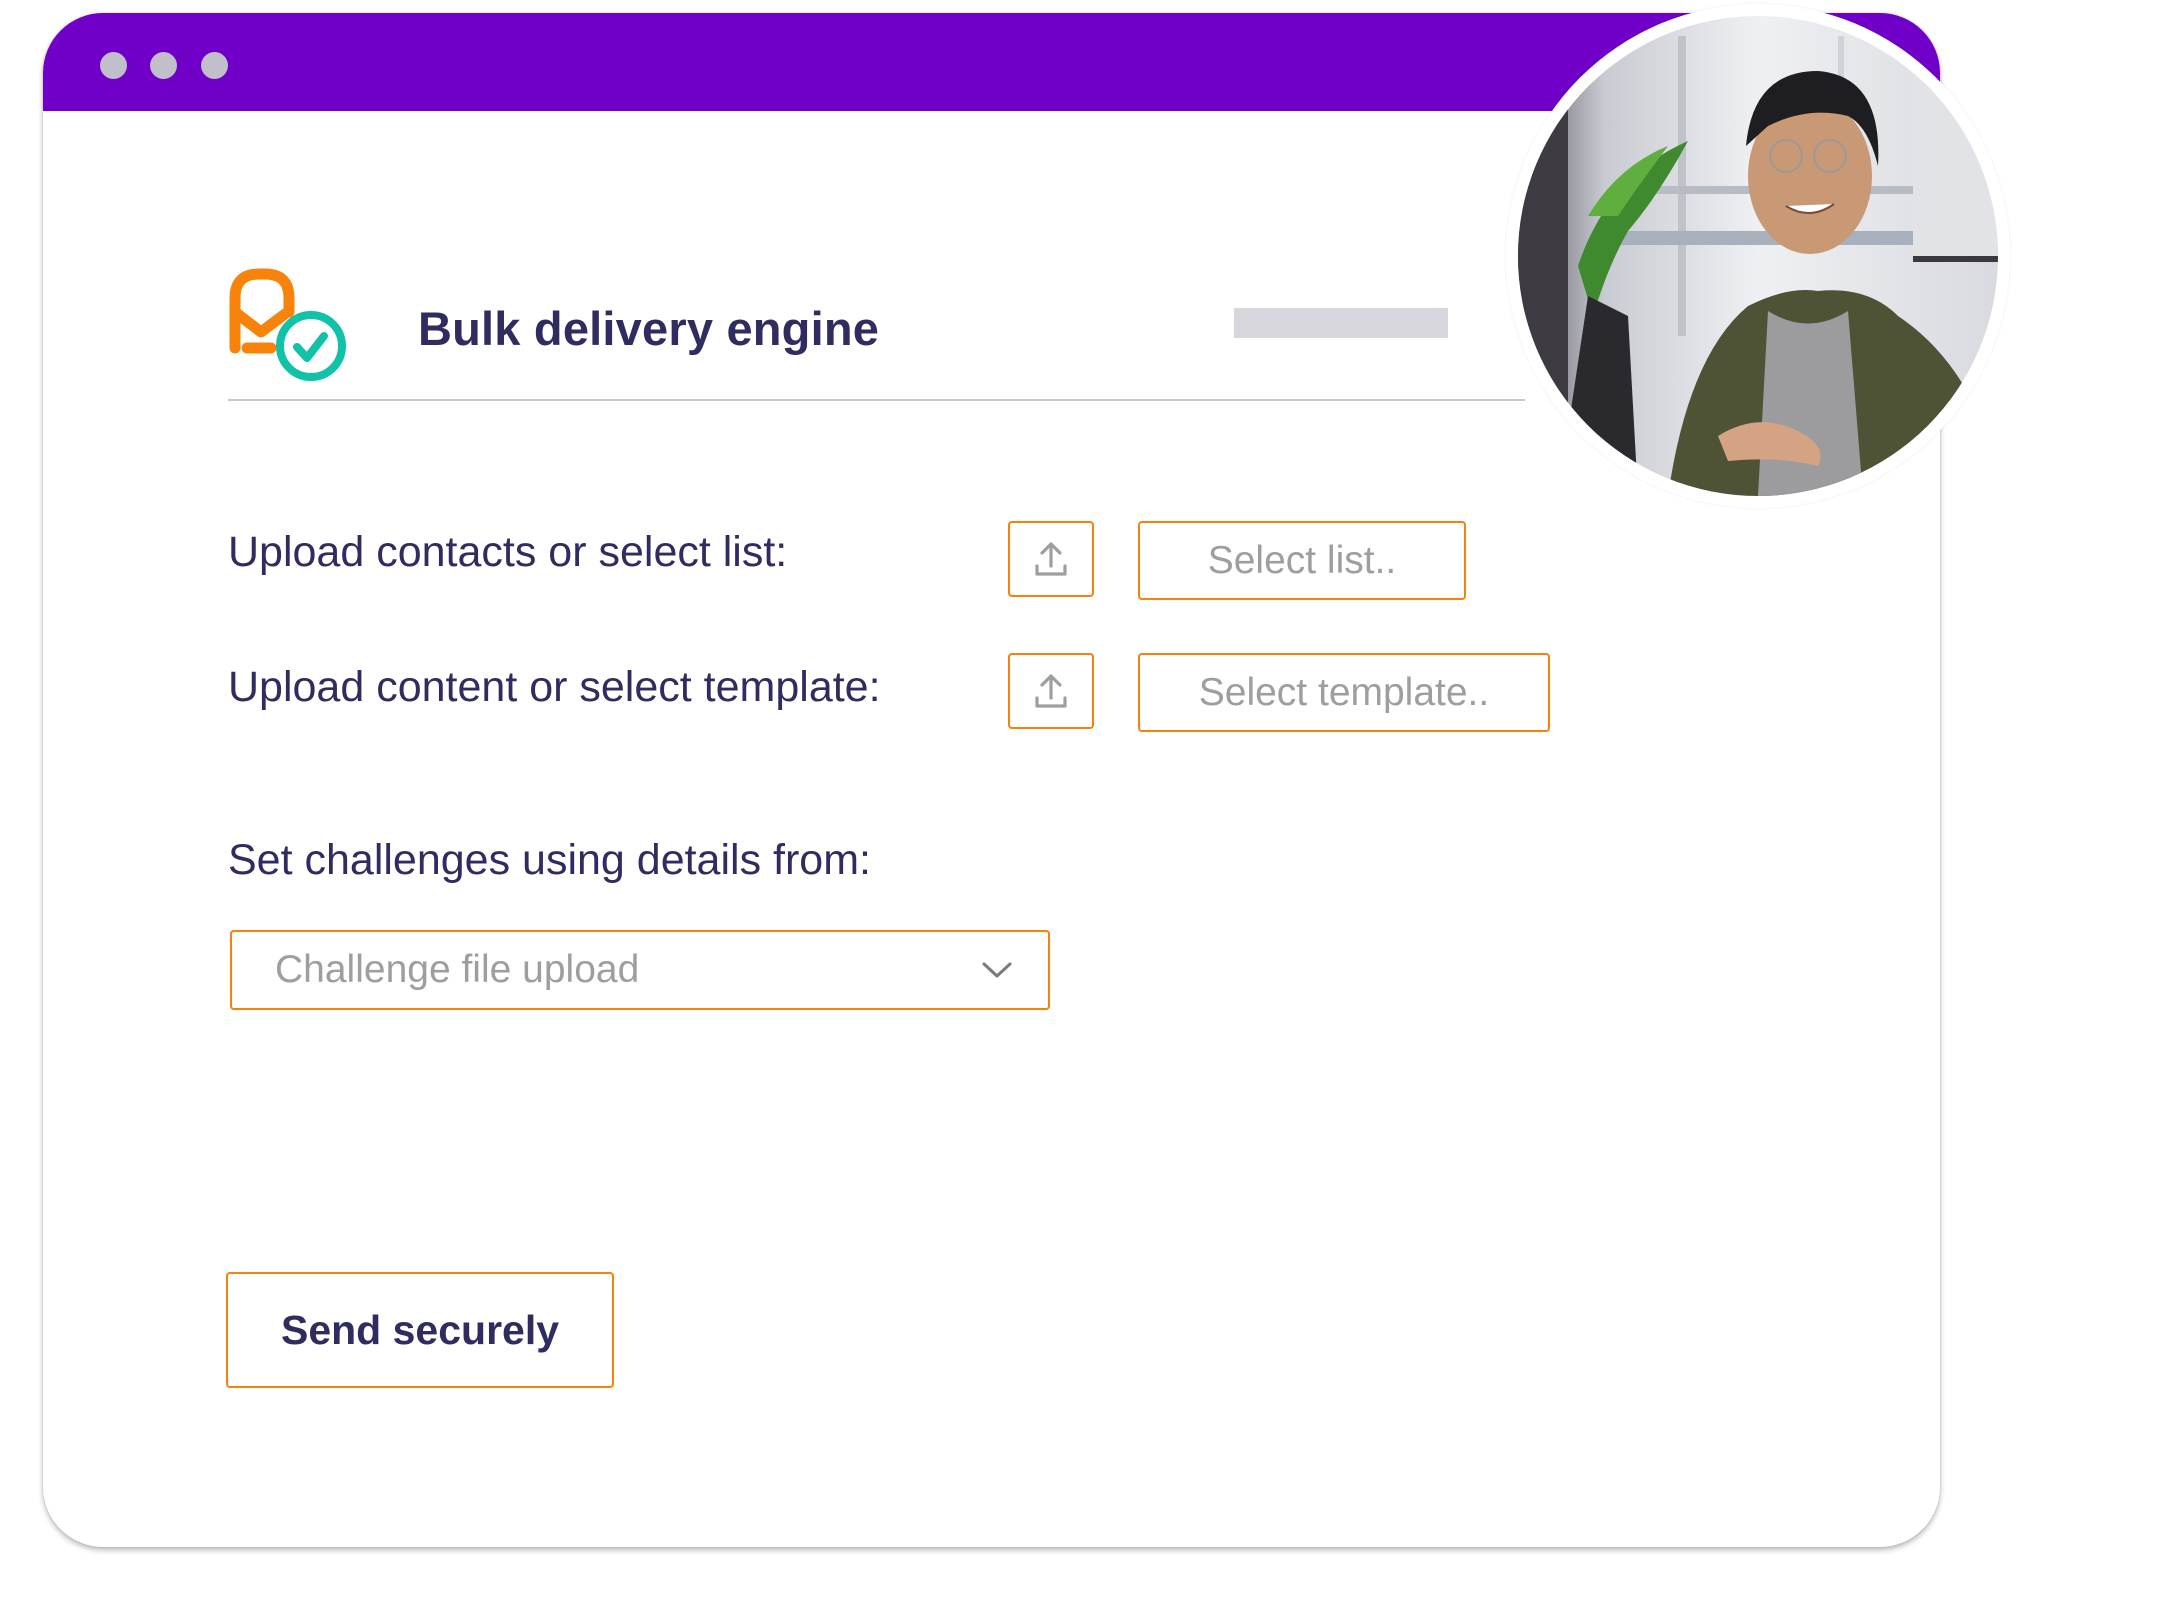  Describe the element at coordinates (1344, 692) in the screenshot. I see `select-template-input: Select template..` at that location.